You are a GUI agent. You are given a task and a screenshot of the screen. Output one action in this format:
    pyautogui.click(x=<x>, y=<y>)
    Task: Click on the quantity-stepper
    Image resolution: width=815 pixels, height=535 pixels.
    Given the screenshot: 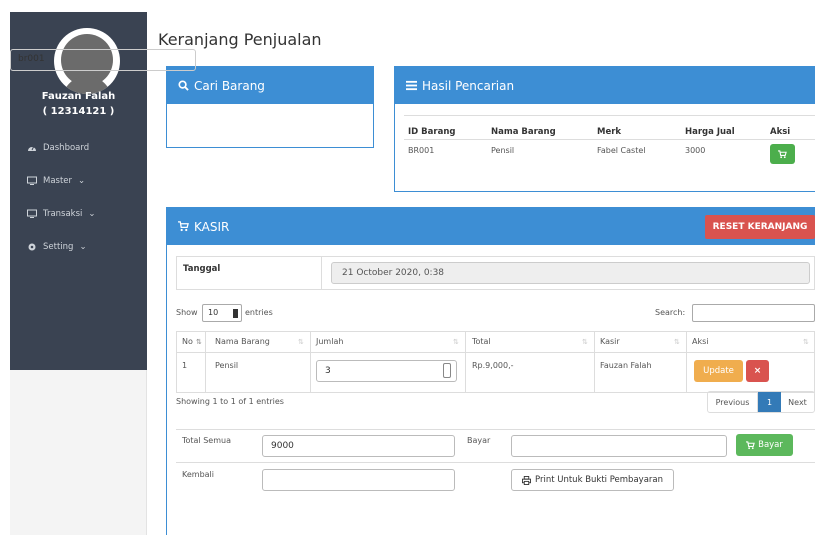 What is the action you would take?
    pyautogui.click(x=447, y=370)
    